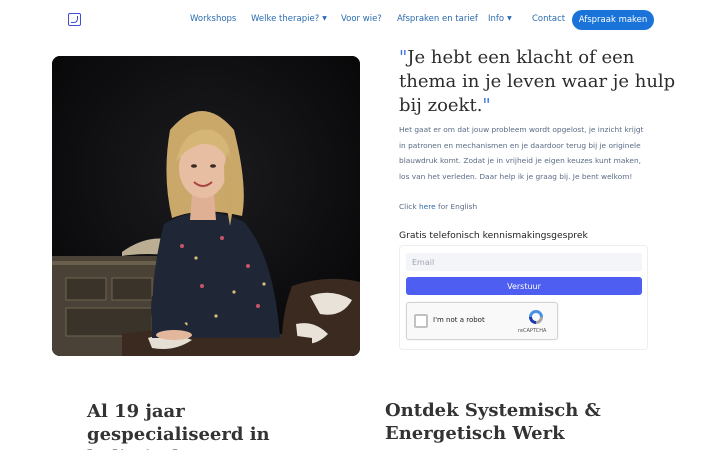 This screenshot has height=450, width=720. I want to click on nav-item-voor-wie: Voor wie?, so click(361, 19).